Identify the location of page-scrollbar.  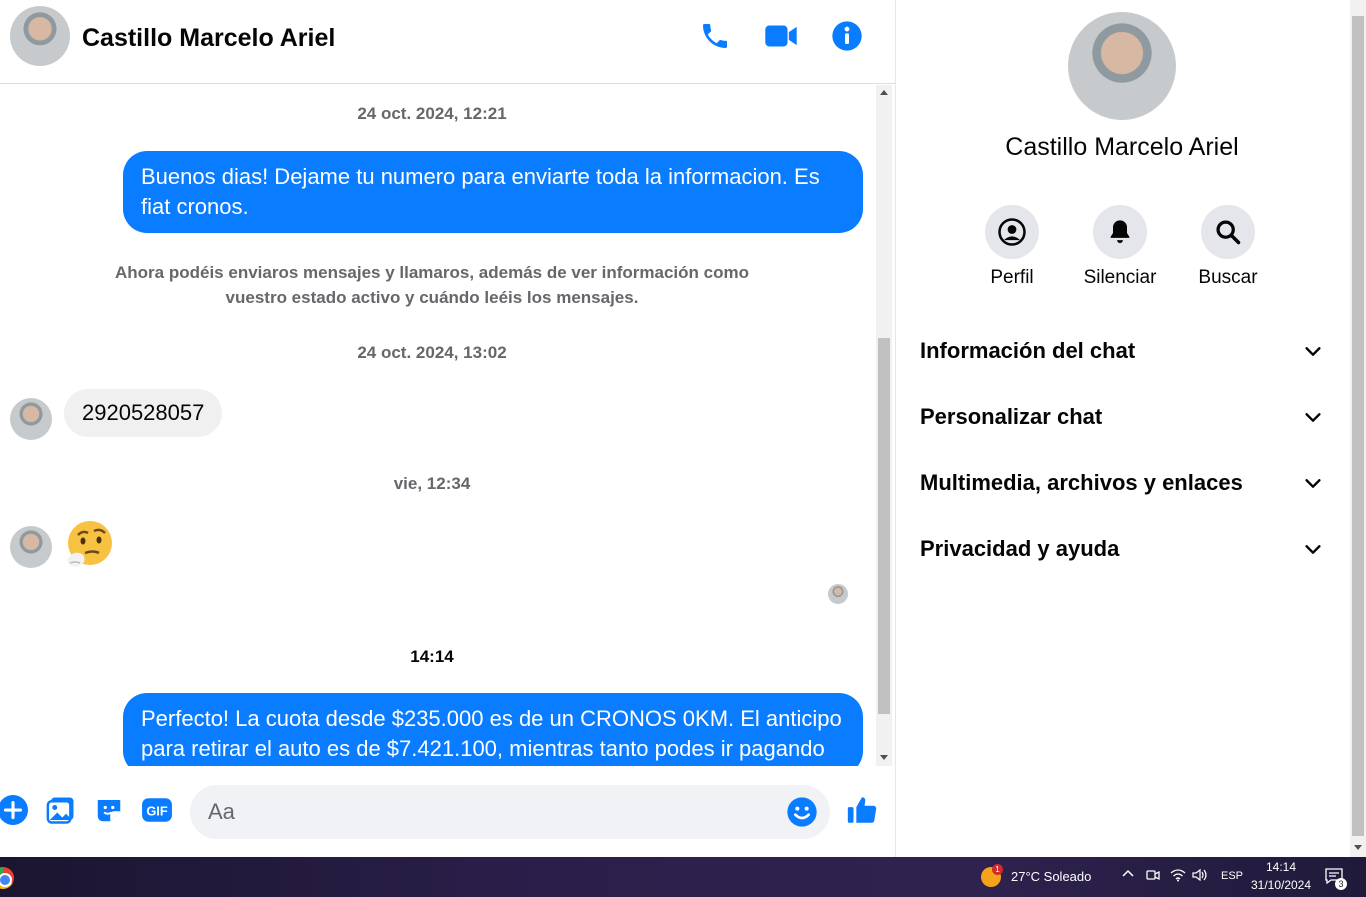
(1358, 428).